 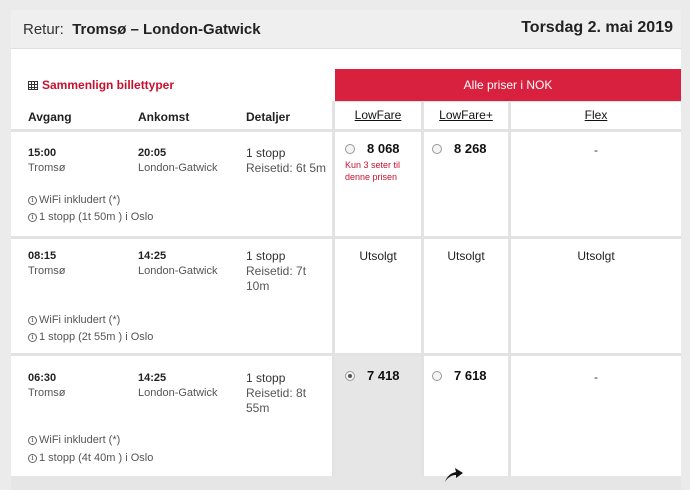 I want to click on bottom-bar, so click(x=346, y=483).